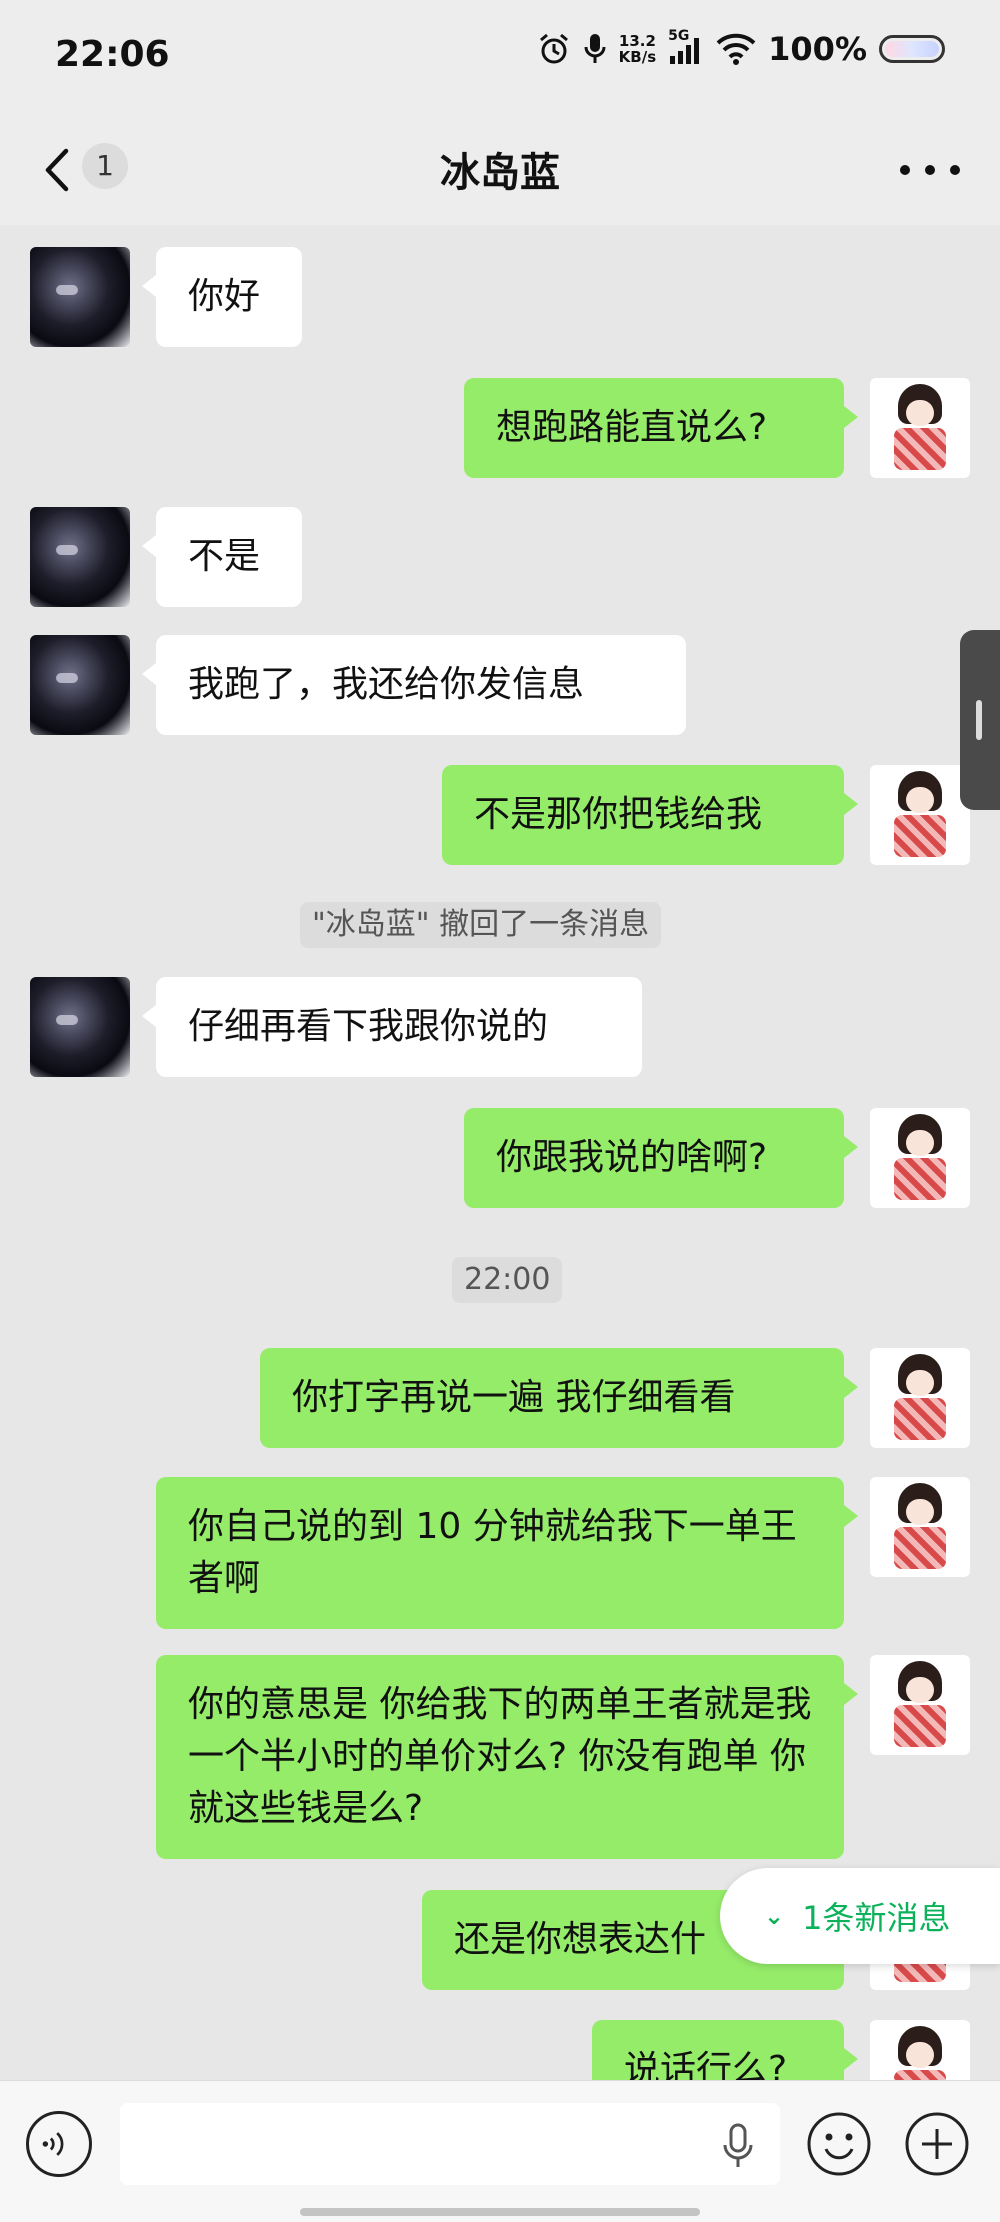 The image size is (1000, 2222). Describe the element at coordinates (507, 1280) in the screenshot. I see `timestamp: 22:00` at that location.